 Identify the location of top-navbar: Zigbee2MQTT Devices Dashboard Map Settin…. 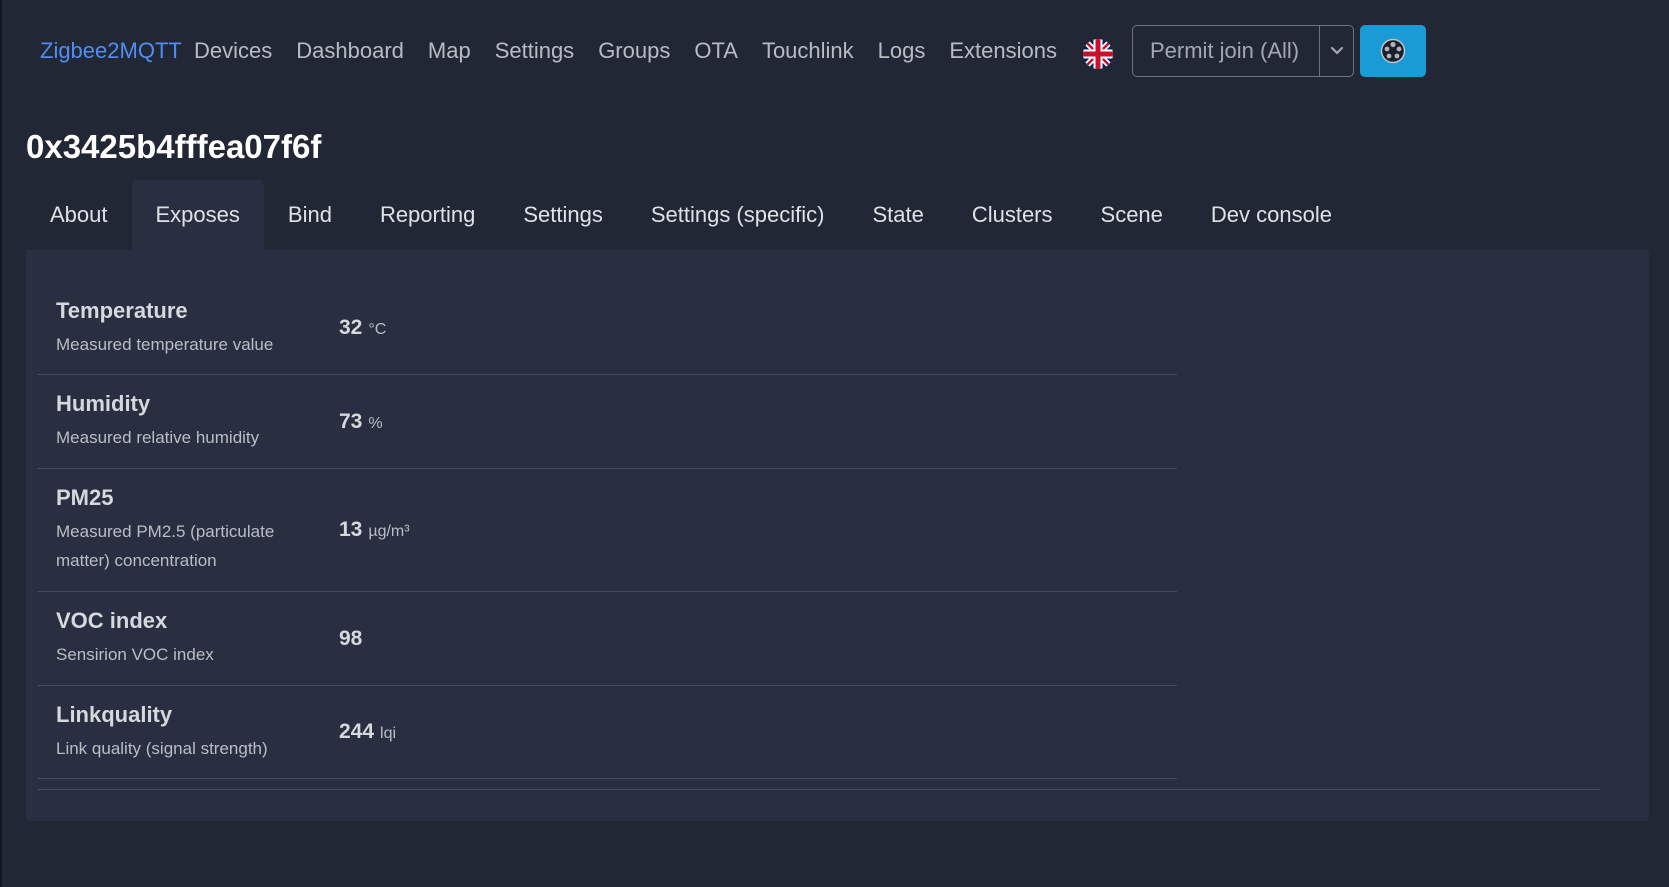
(834, 52).